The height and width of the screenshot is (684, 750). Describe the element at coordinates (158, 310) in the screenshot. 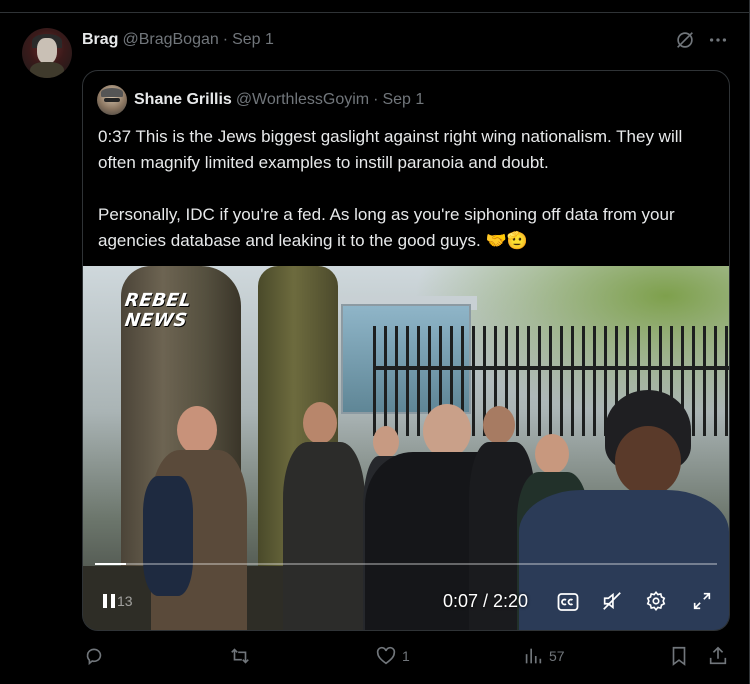

I see `rebel-news-logo: REBEL NEWS` at that location.